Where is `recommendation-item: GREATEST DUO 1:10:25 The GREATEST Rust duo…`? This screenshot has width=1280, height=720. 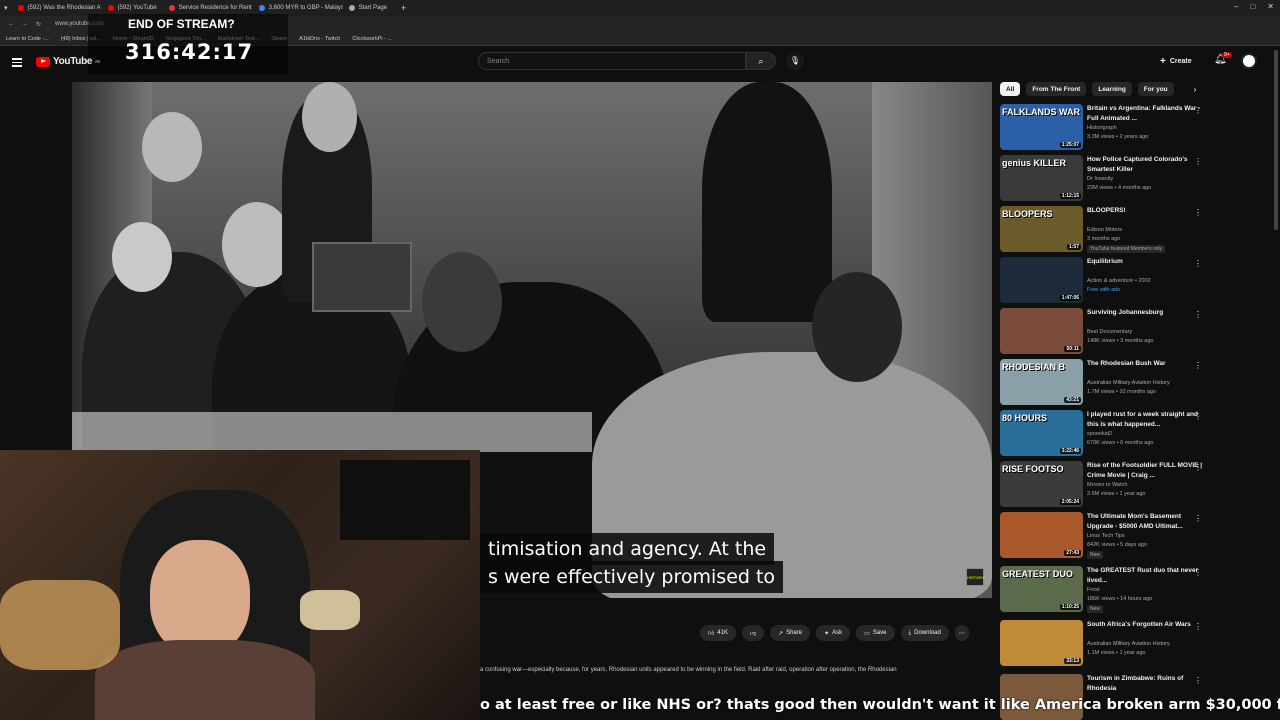
recommendation-item: GREATEST DUO 1:10:25 The GREATEST Rust duo… is located at coordinates (1136, 590).